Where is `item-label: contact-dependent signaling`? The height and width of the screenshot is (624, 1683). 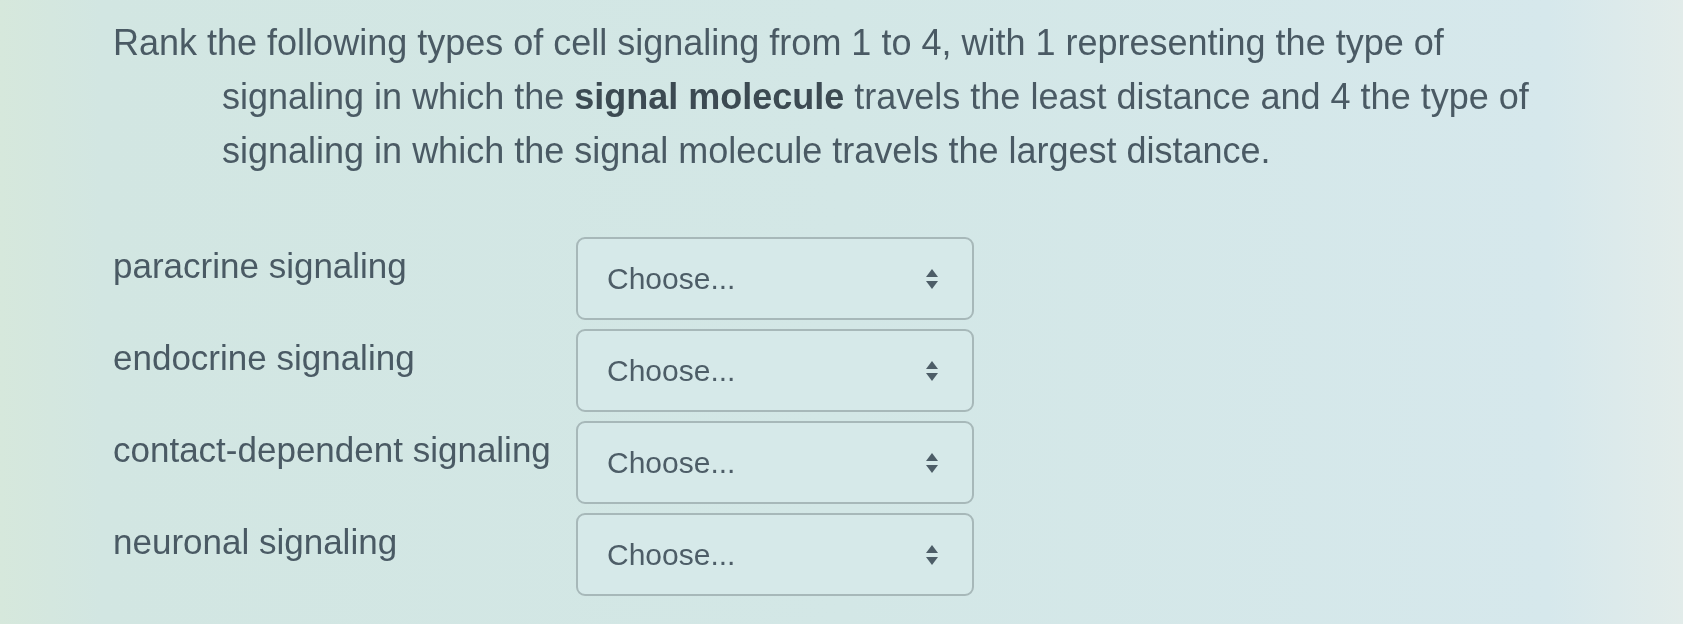 item-label: contact-dependent signaling is located at coordinates (332, 449).